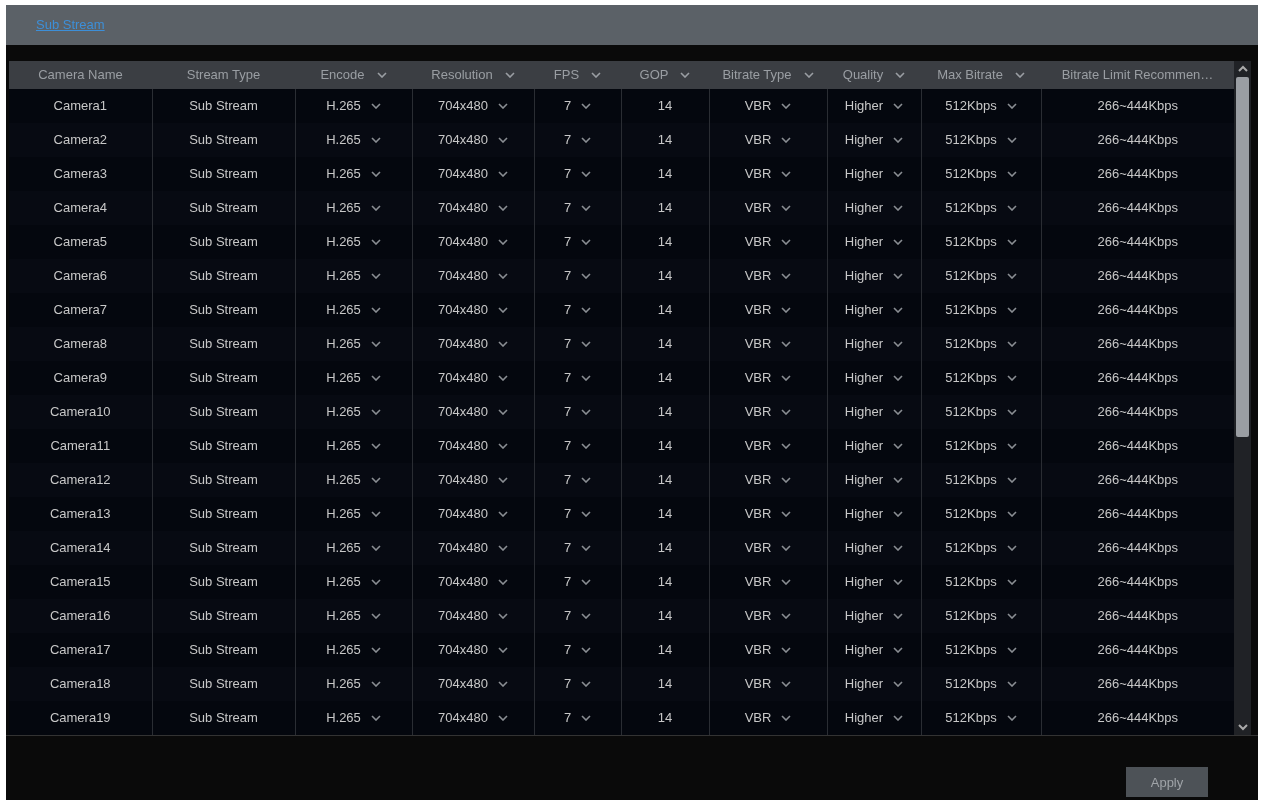 The image size is (1265, 803). I want to click on table-cell: Camera4, so click(80, 208).